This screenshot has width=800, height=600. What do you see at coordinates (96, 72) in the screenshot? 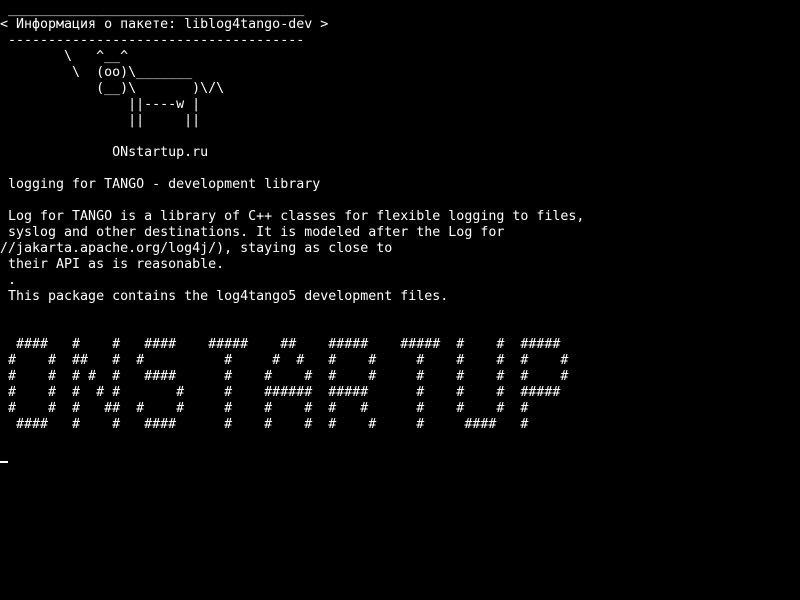
I see `cow-ascii-line: \ (oo)\_______` at bounding box center [96, 72].